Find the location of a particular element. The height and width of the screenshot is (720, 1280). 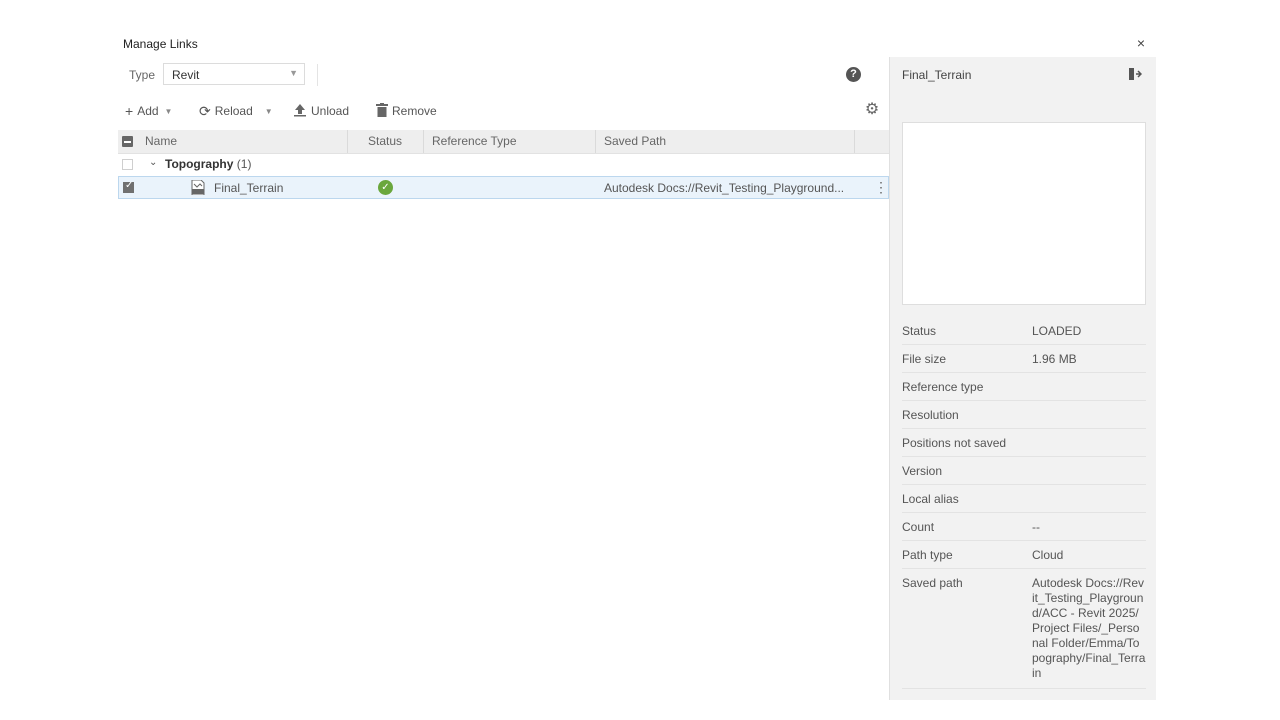

reload-label: Reload is located at coordinates (233, 111).